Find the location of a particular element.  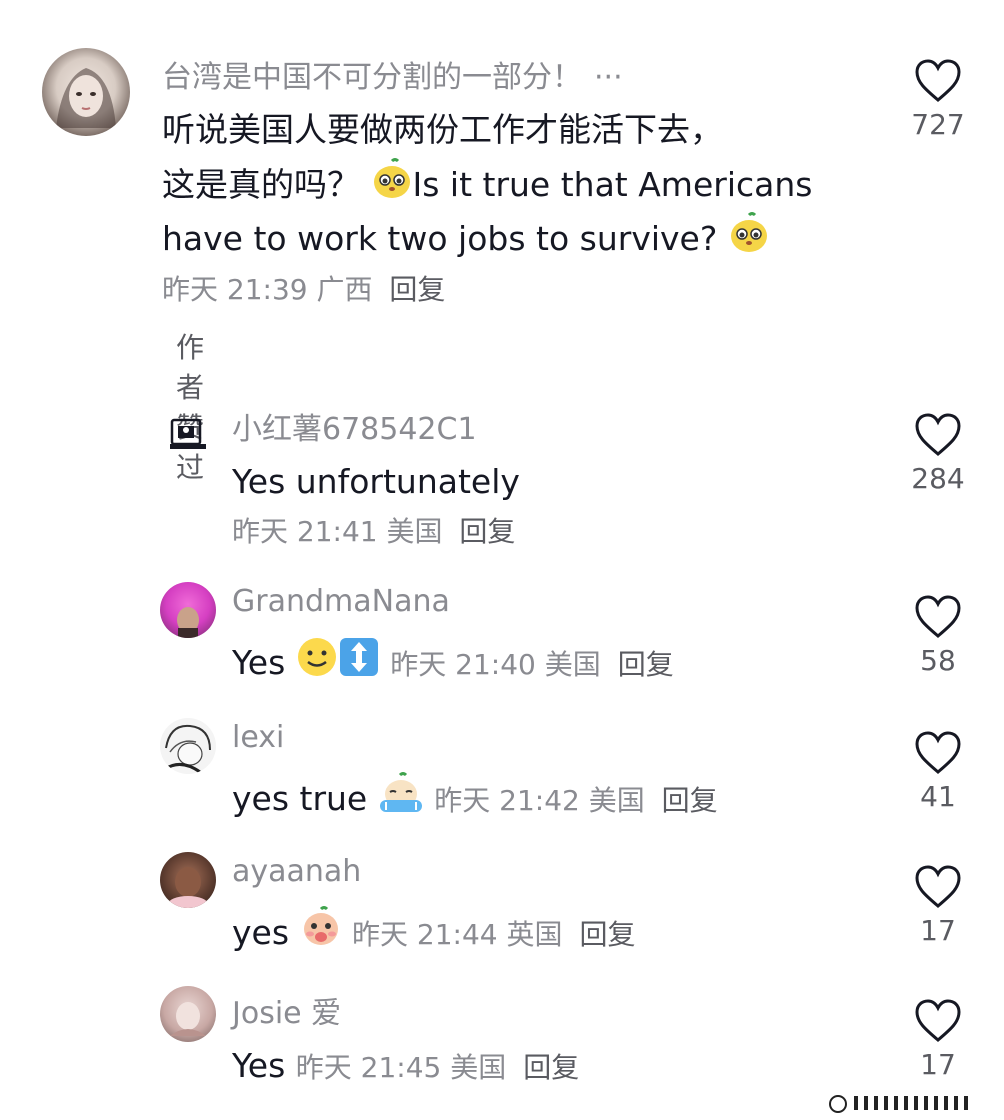

reply-meta: 昨天 21:44 英国 回复 is located at coordinates (493, 934).